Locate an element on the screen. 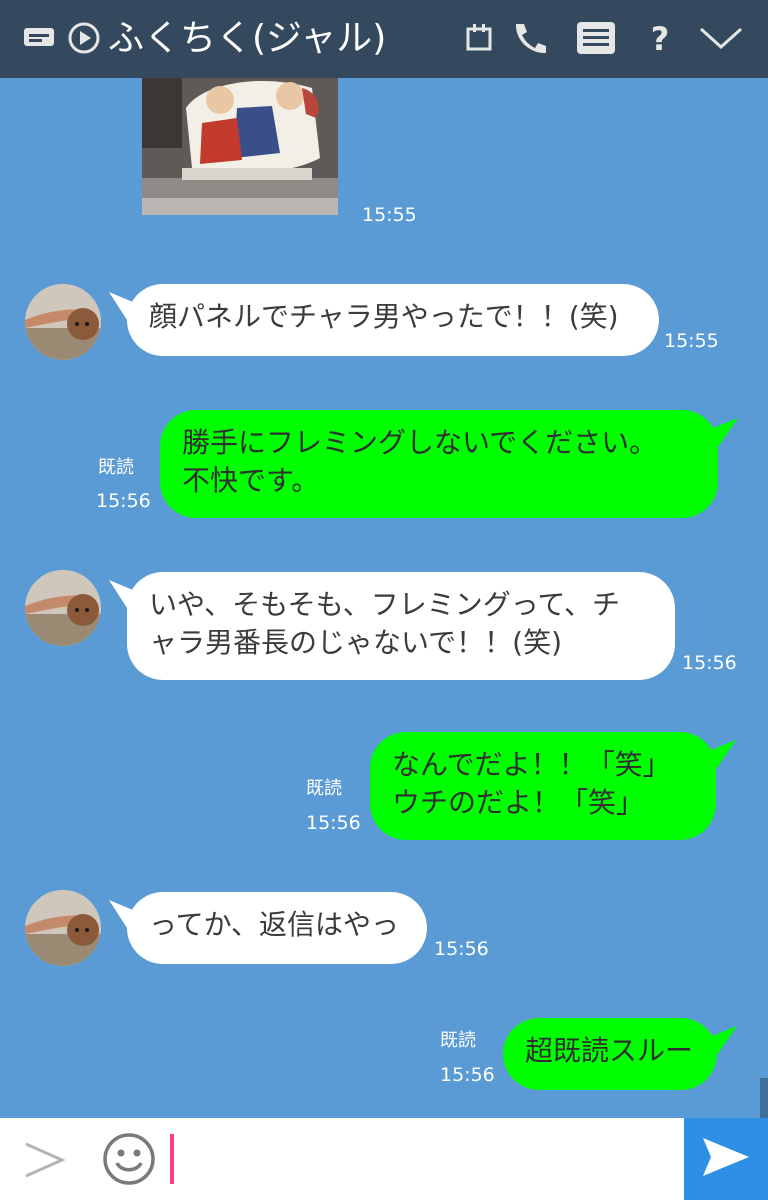 The width and height of the screenshot is (768, 1200). chat-title: ふくちく(ジャル) is located at coordinates (247, 38).